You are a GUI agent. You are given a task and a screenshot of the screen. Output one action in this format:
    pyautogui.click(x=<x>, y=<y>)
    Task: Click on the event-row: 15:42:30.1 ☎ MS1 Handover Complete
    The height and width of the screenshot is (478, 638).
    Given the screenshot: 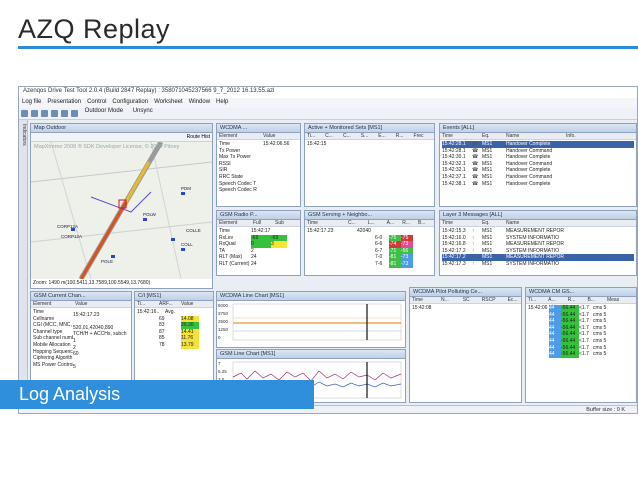 What is the action you would take?
    pyautogui.click(x=538, y=157)
    